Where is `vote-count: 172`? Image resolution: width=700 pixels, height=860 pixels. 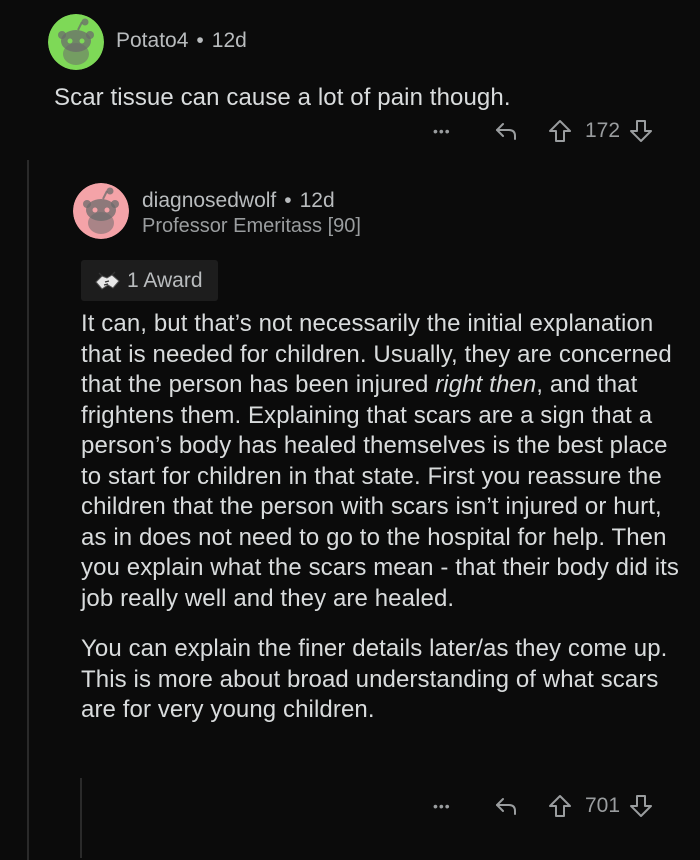
vote-count: 172 is located at coordinates (603, 130).